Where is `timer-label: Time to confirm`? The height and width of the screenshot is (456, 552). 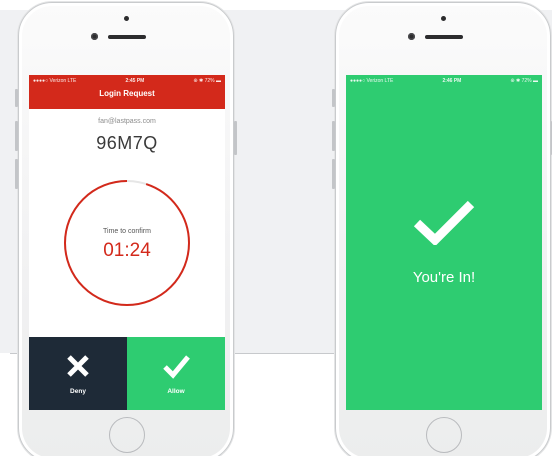 timer-label: Time to confirm is located at coordinates (127, 231).